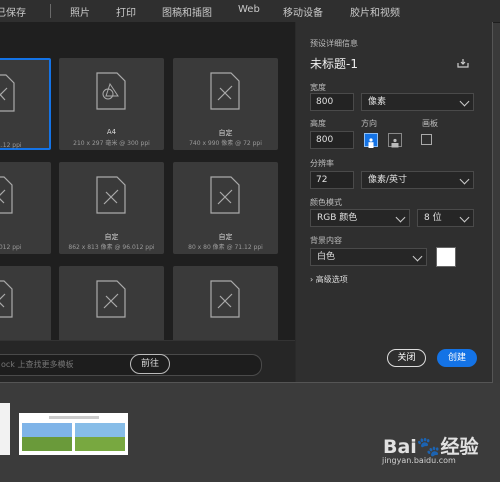 This screenshot has width=500, height=482. Describe the element at coordinates (187, 11) in the screenshot. I see `tab-art-illustration: 图稿和插图` at that location.